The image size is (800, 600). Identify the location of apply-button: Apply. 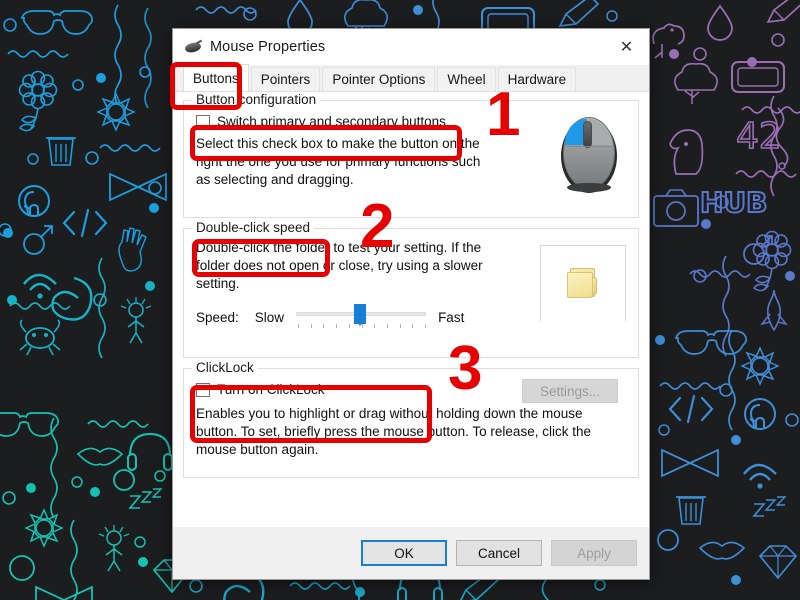
(594, 553).